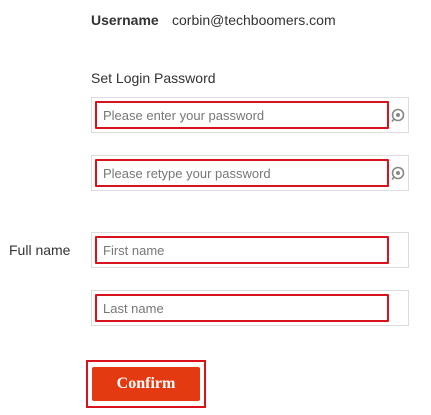  What do you see at coordinates (254, 20) in the screenshot?
I see `username-value: corbin@techboomers.com` at bounding box center [254, 20].